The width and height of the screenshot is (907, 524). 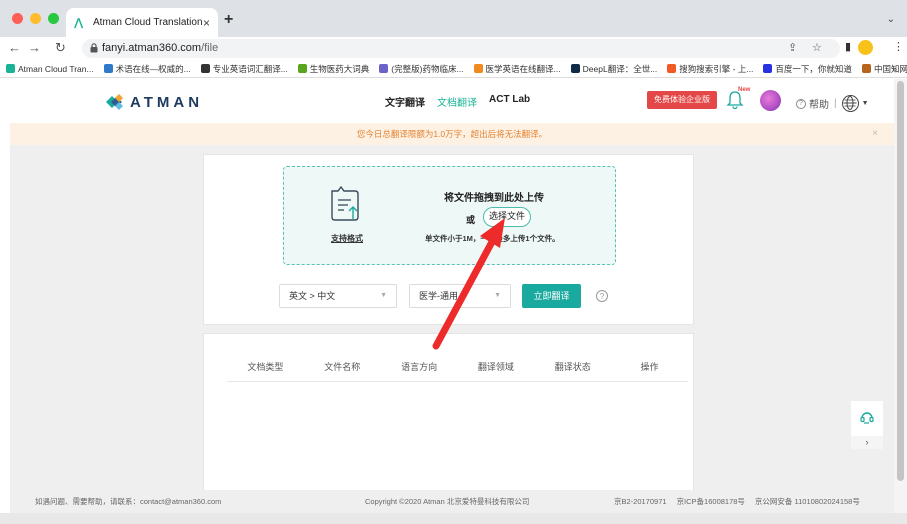 What do you see at coordinates (160, 48) in the screenshot?
I see `url-text: fanyi.atman360.com/file` at bounding box center [160, 48].